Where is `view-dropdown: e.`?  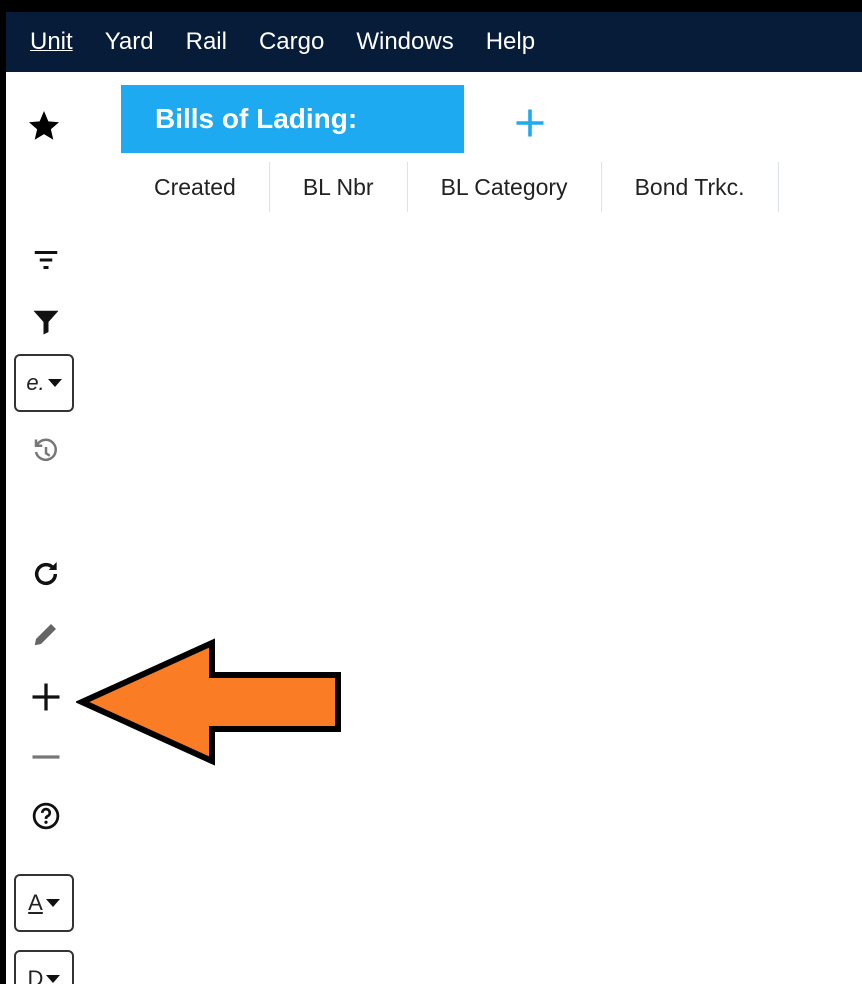
view-dropdown: e. is located at coordinates (44, 383).